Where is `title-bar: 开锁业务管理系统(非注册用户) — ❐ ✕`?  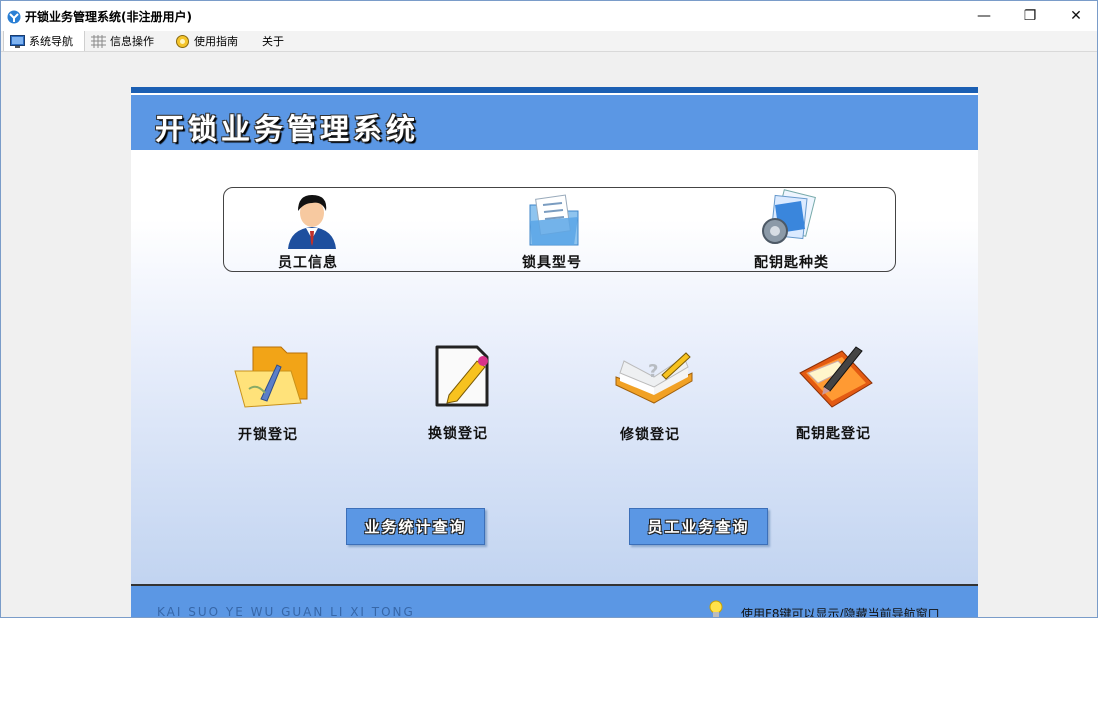 title-bar: 开锁业务管理系统(非注册用户) — ❐ ✕ is located at coordinates (549, 16).